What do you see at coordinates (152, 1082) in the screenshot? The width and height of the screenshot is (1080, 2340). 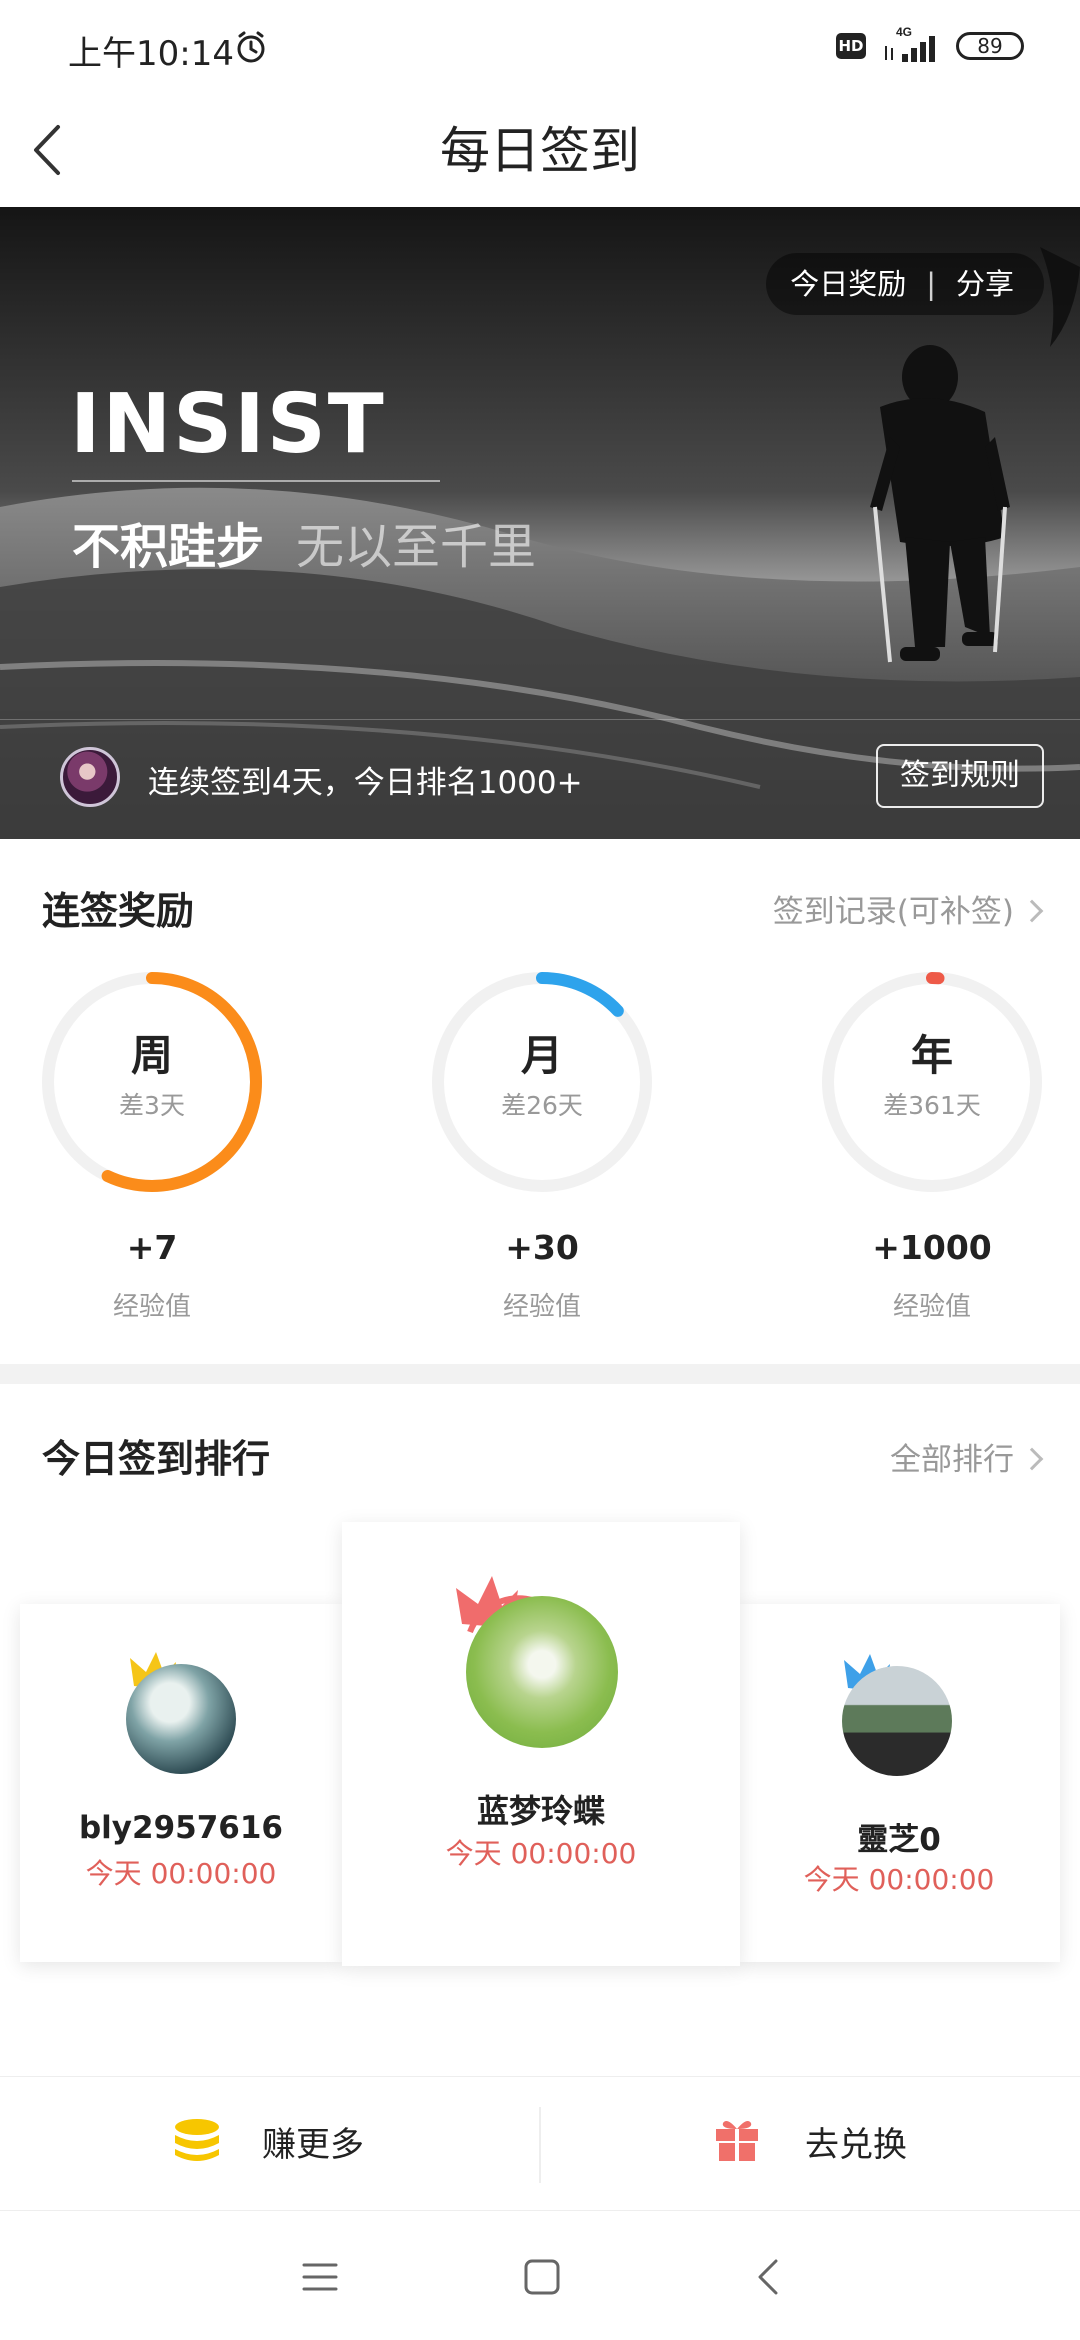 I see `reward-ring-0: 周差3天` at bounding box center [152, 1082].